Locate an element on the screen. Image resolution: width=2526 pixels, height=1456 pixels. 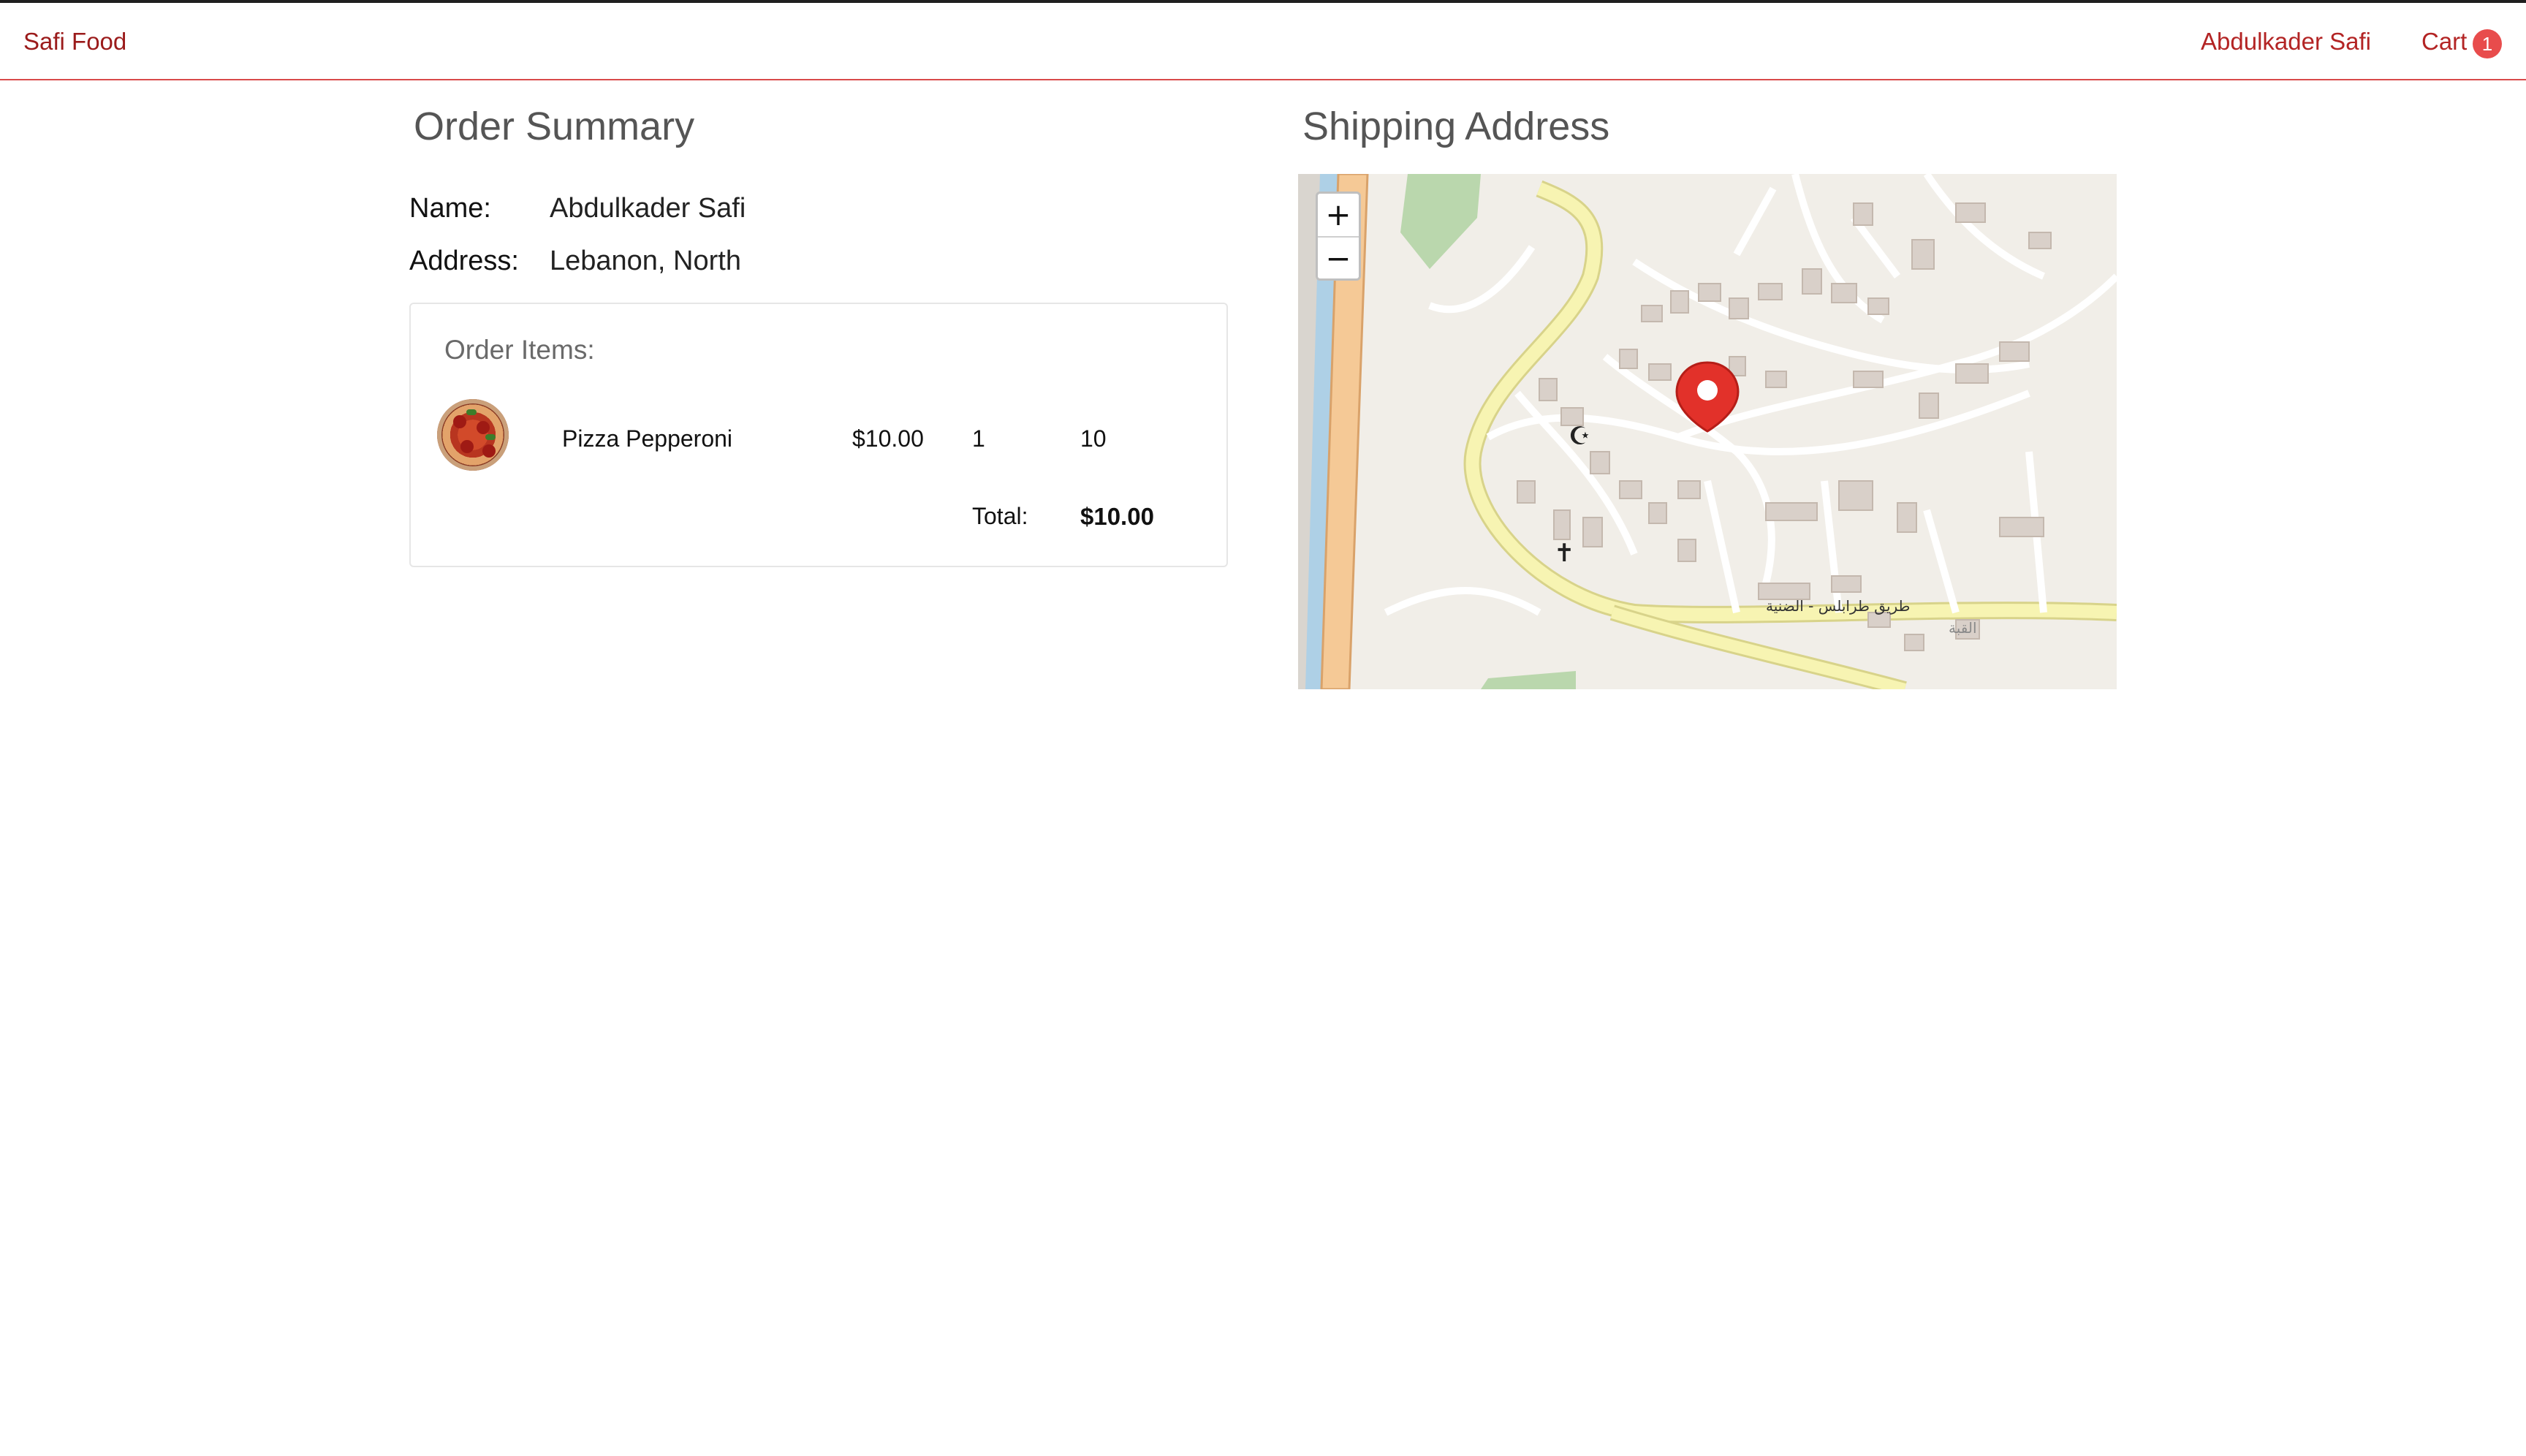
order-items-title: Order Items: is located at coordinates (519, 350).